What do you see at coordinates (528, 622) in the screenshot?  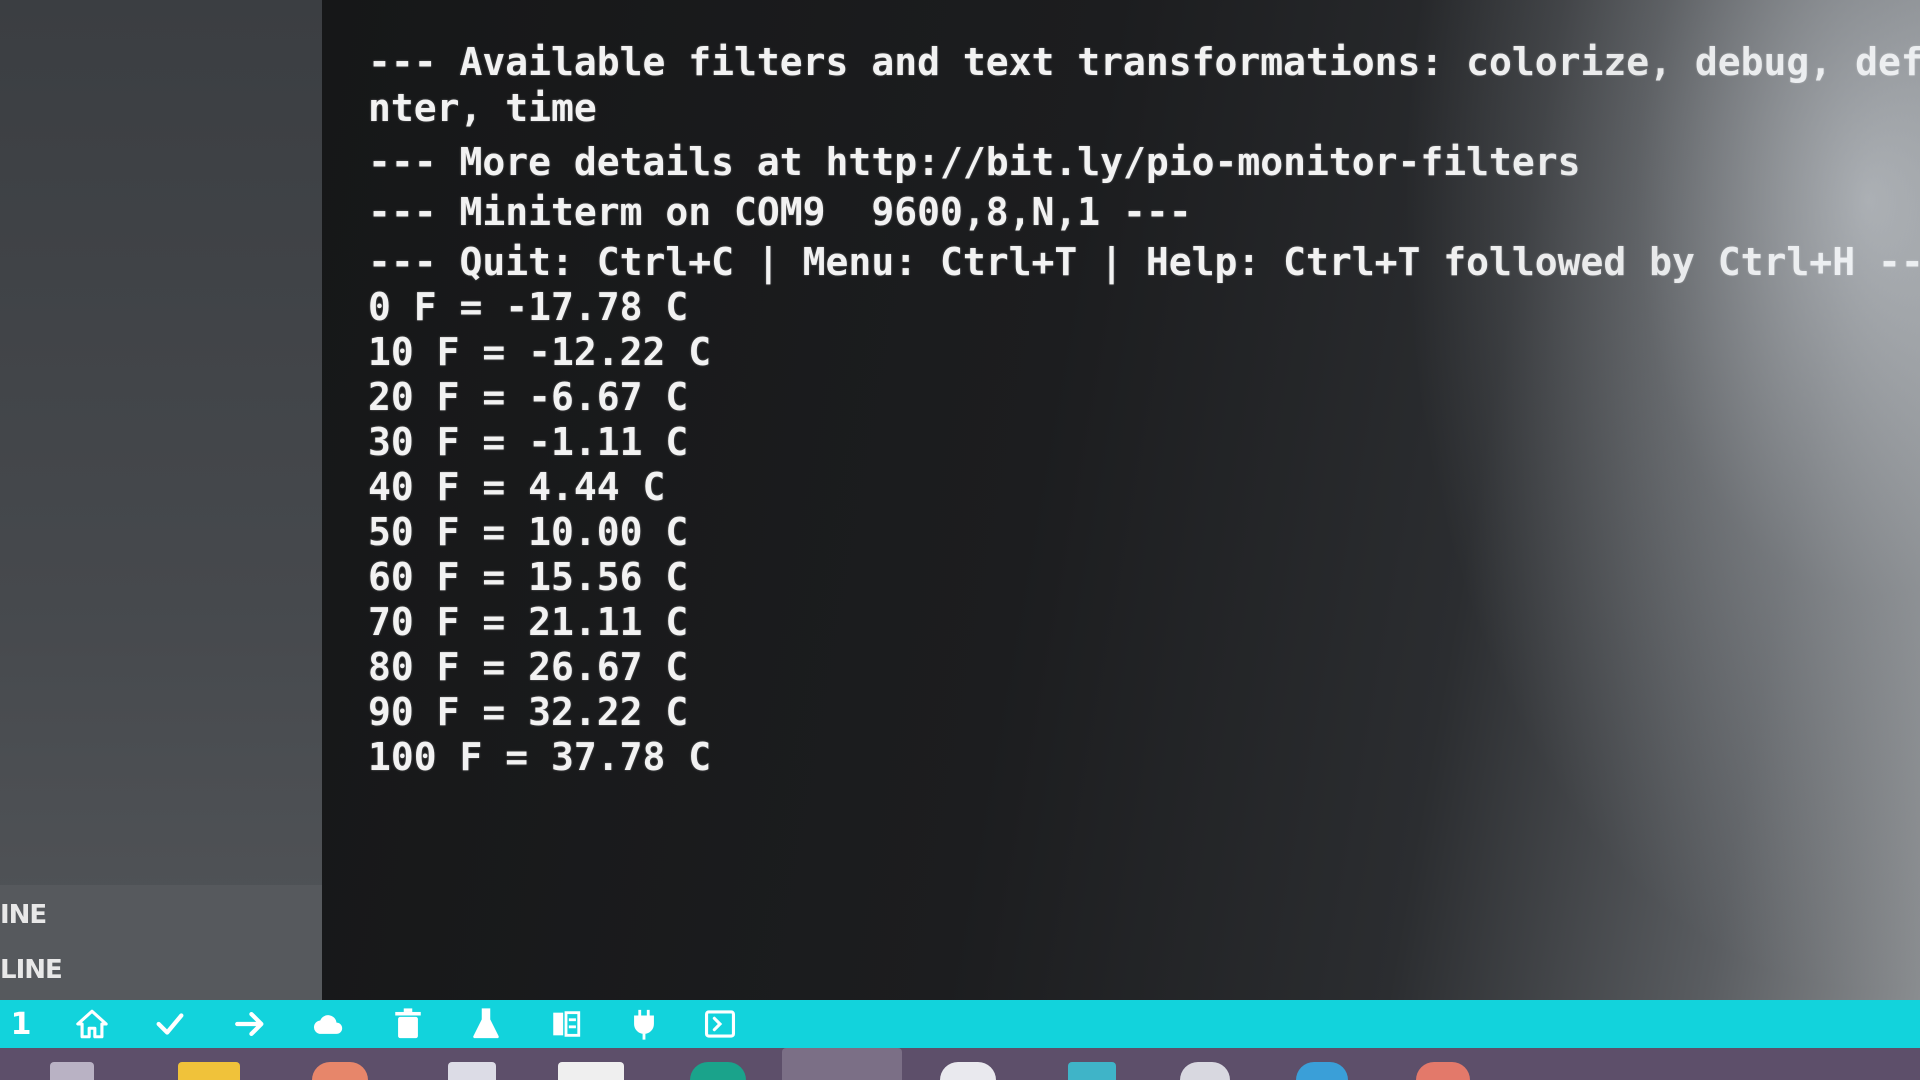 I see `terminal-line: 70 F = 21.11 C` at bounding box center [528, 622].